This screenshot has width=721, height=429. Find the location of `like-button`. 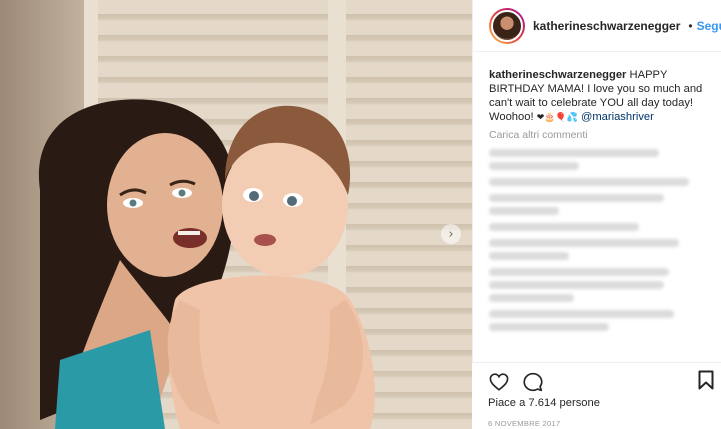

like-button is located at coordinates (499, 382).